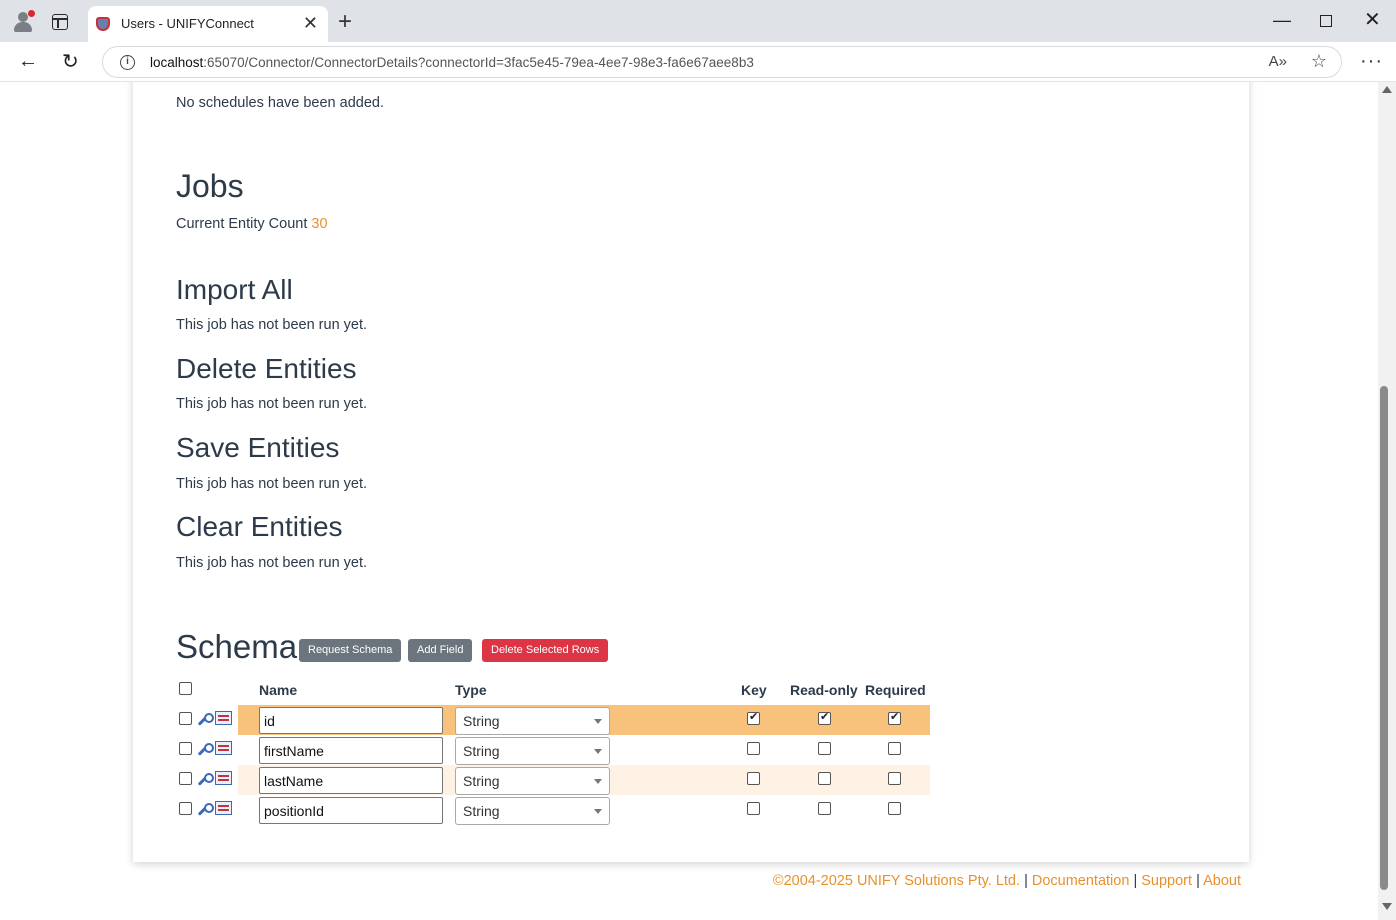 The image size is (1396, 920). Describe the element at coordinates (896, 881) in the screenshot. I see `copyright-link: ©2004-2025 UNIFY Solutions Pty. Ltd.` at that location.